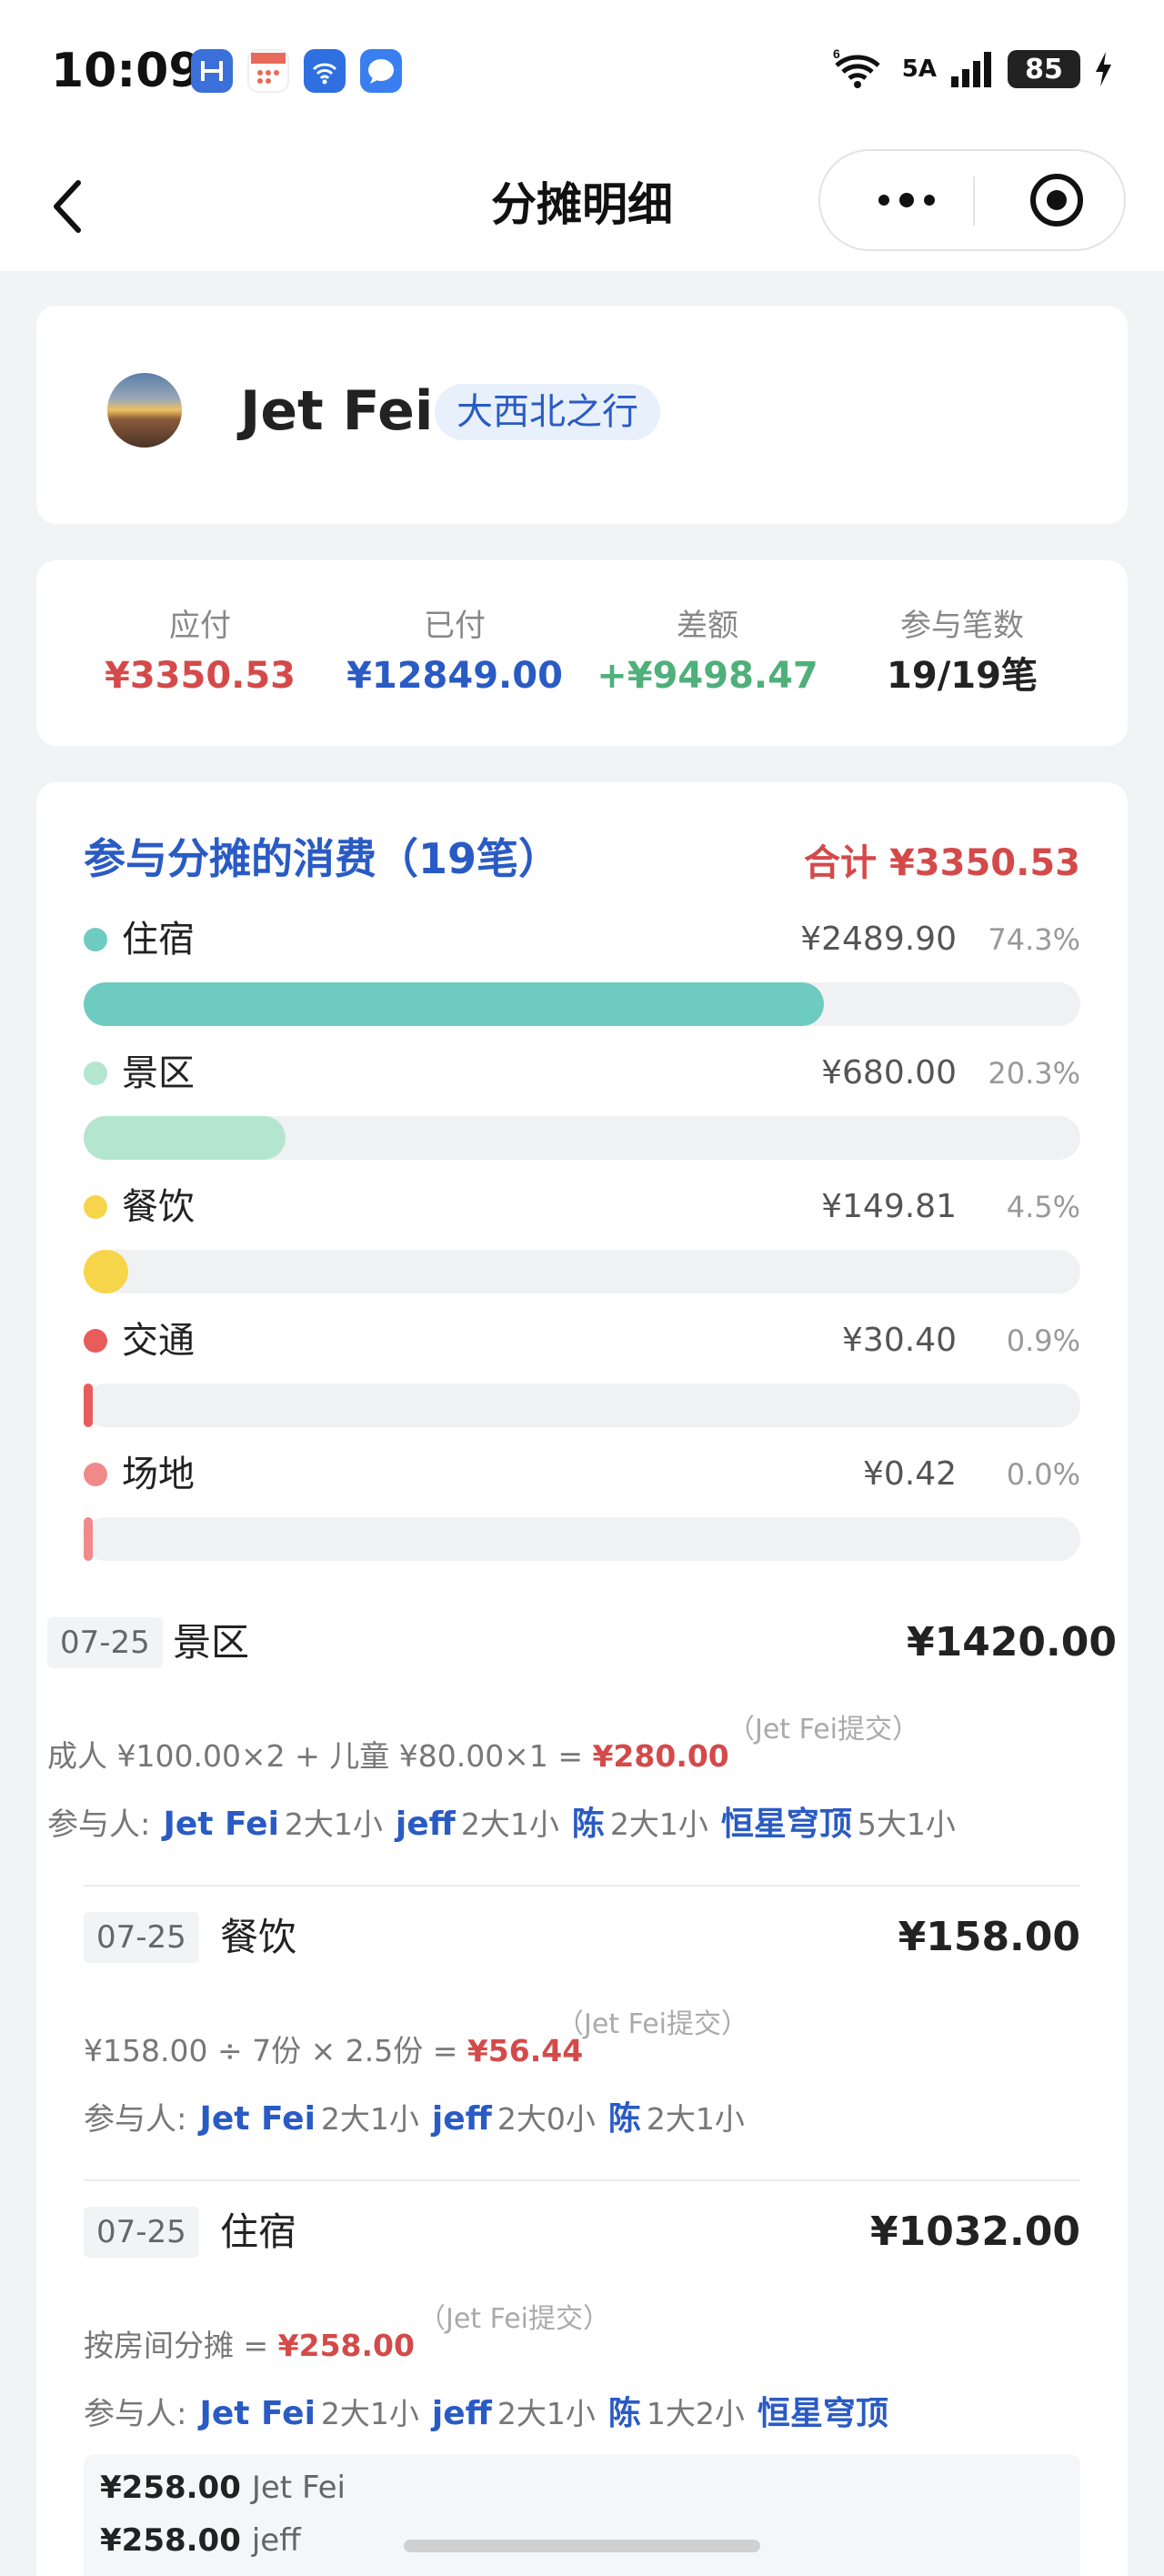 Image resolution: width=1164 pixels, height=2576 pixels. What do you see at coordinates (708, 676) in the screenshot?
I see `stat-value: +¥9498.47` at bounding box center [708, 676].